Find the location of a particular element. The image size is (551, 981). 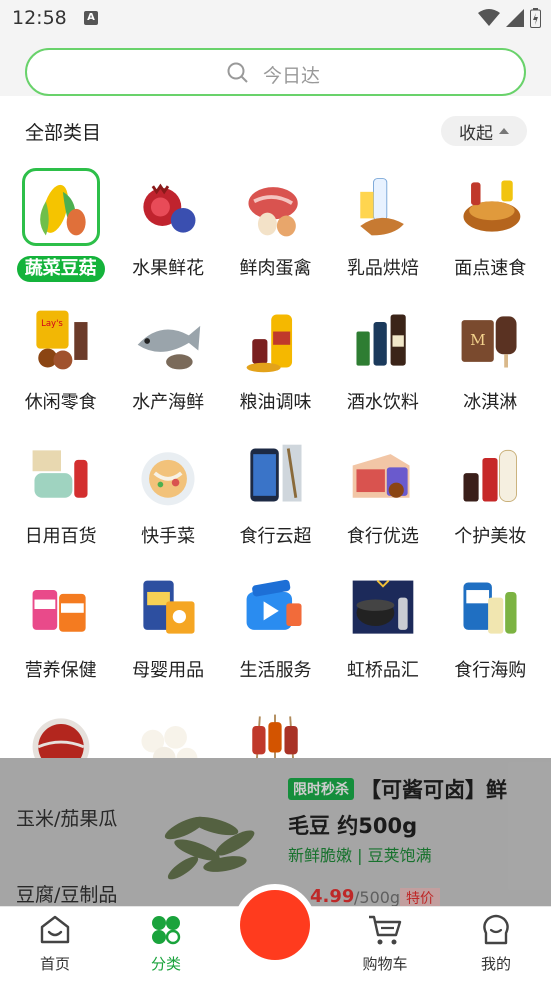

household-goods-icon is located at coordinates (61, 475).